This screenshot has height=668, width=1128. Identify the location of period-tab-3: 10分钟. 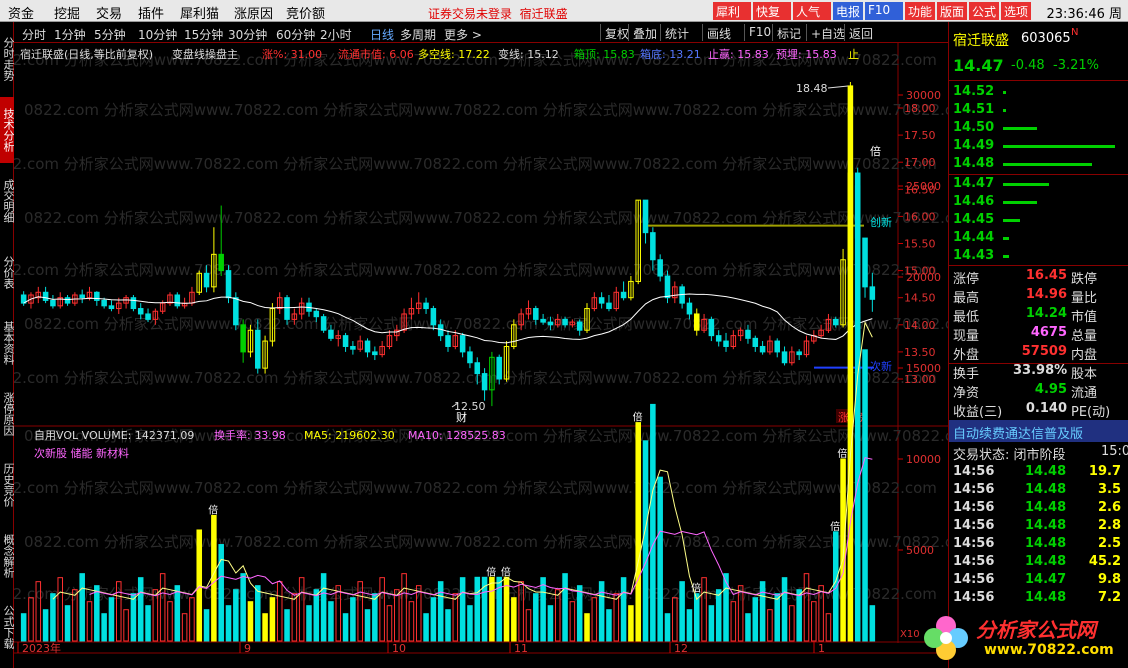
(157, 34).